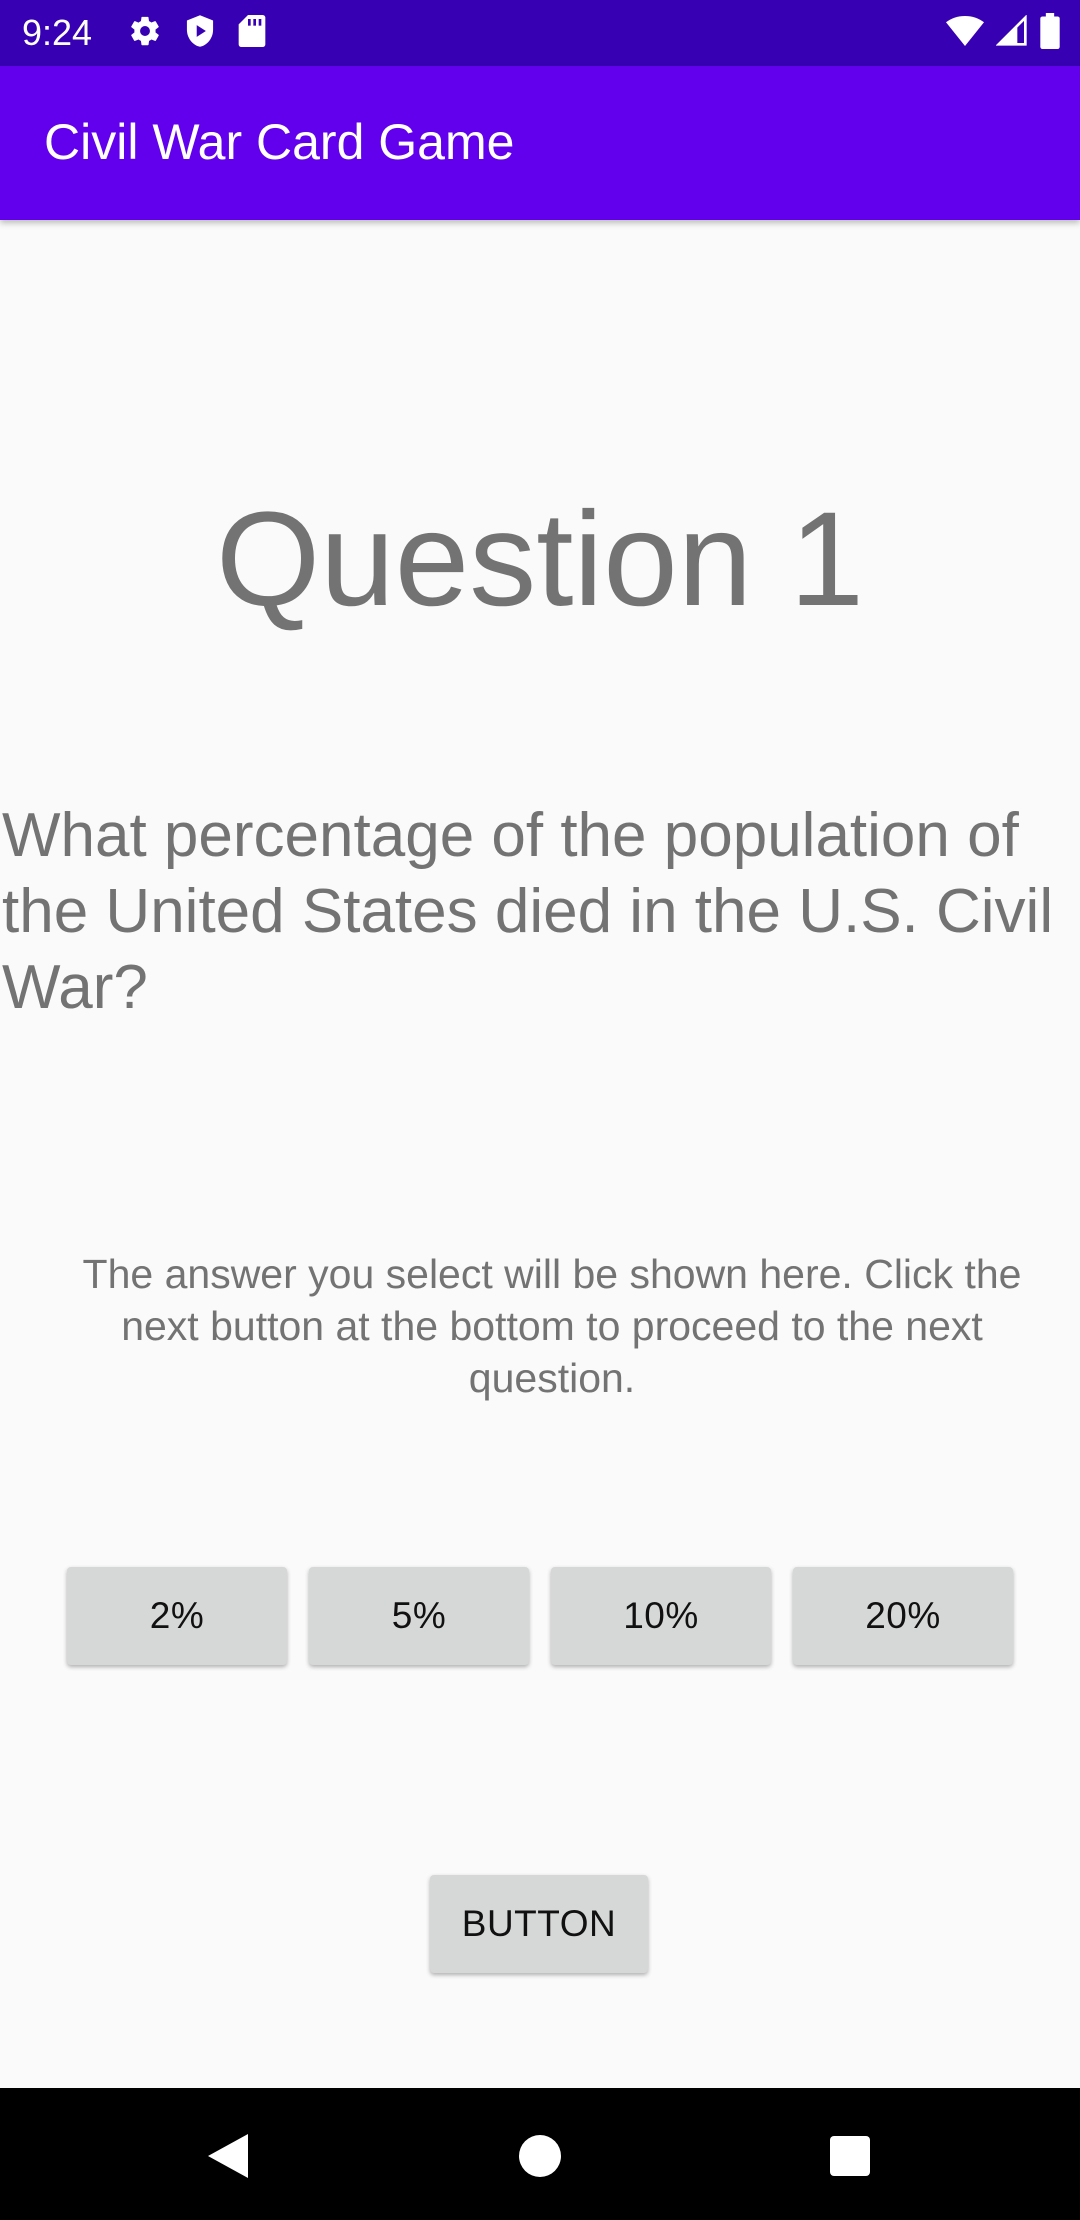 This screenshot has width=1080, height=2220. What do you see at coordinates (419, 1616) in the screenshot?
I see `option-button-5-percent: 5%` at bounding box center [419, 1616].